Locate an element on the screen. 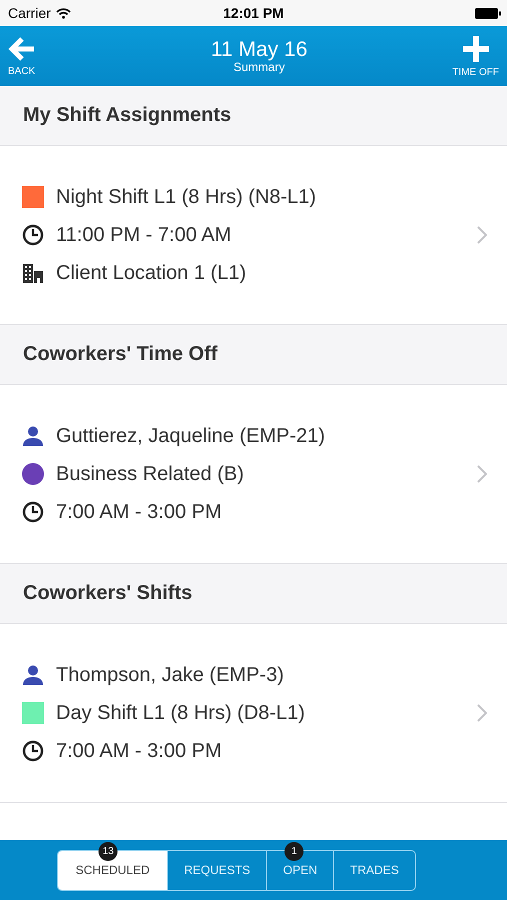 This screenshot has width=507, height=900. detail-text: Thompson, Jake (EMP-3) is located at coordinates (170, 675).